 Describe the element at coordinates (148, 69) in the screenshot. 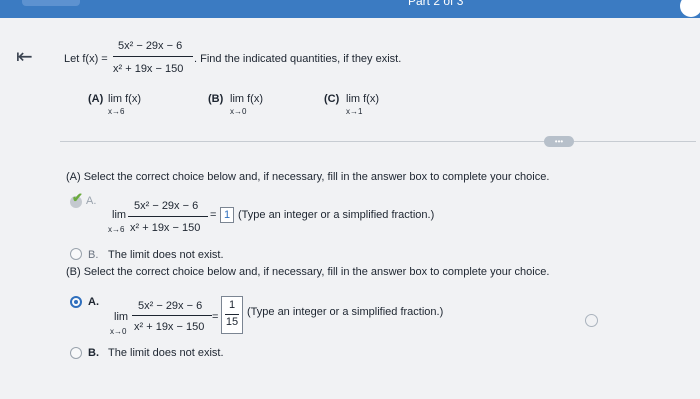

I see `problem-denominator: x² + 19x − 150` at that location.